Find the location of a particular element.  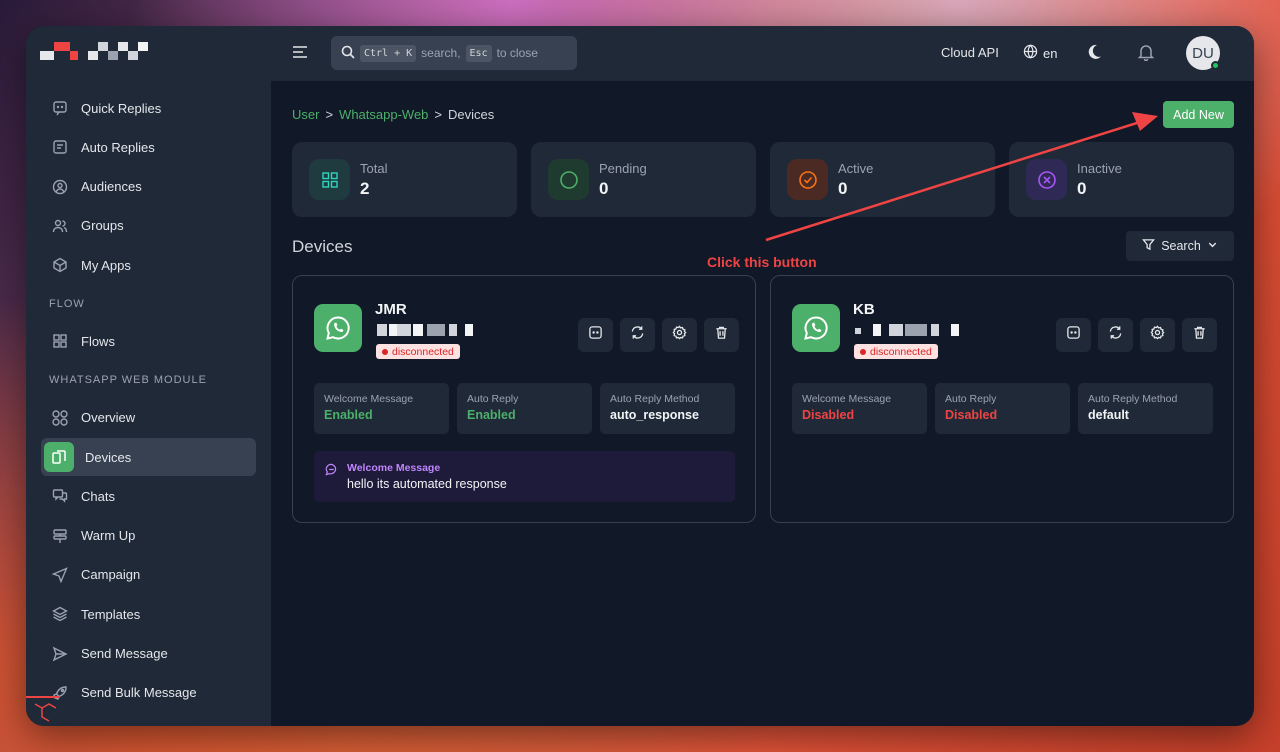

sidebar-item-overview: Overview is located at coordinates (148, 418).